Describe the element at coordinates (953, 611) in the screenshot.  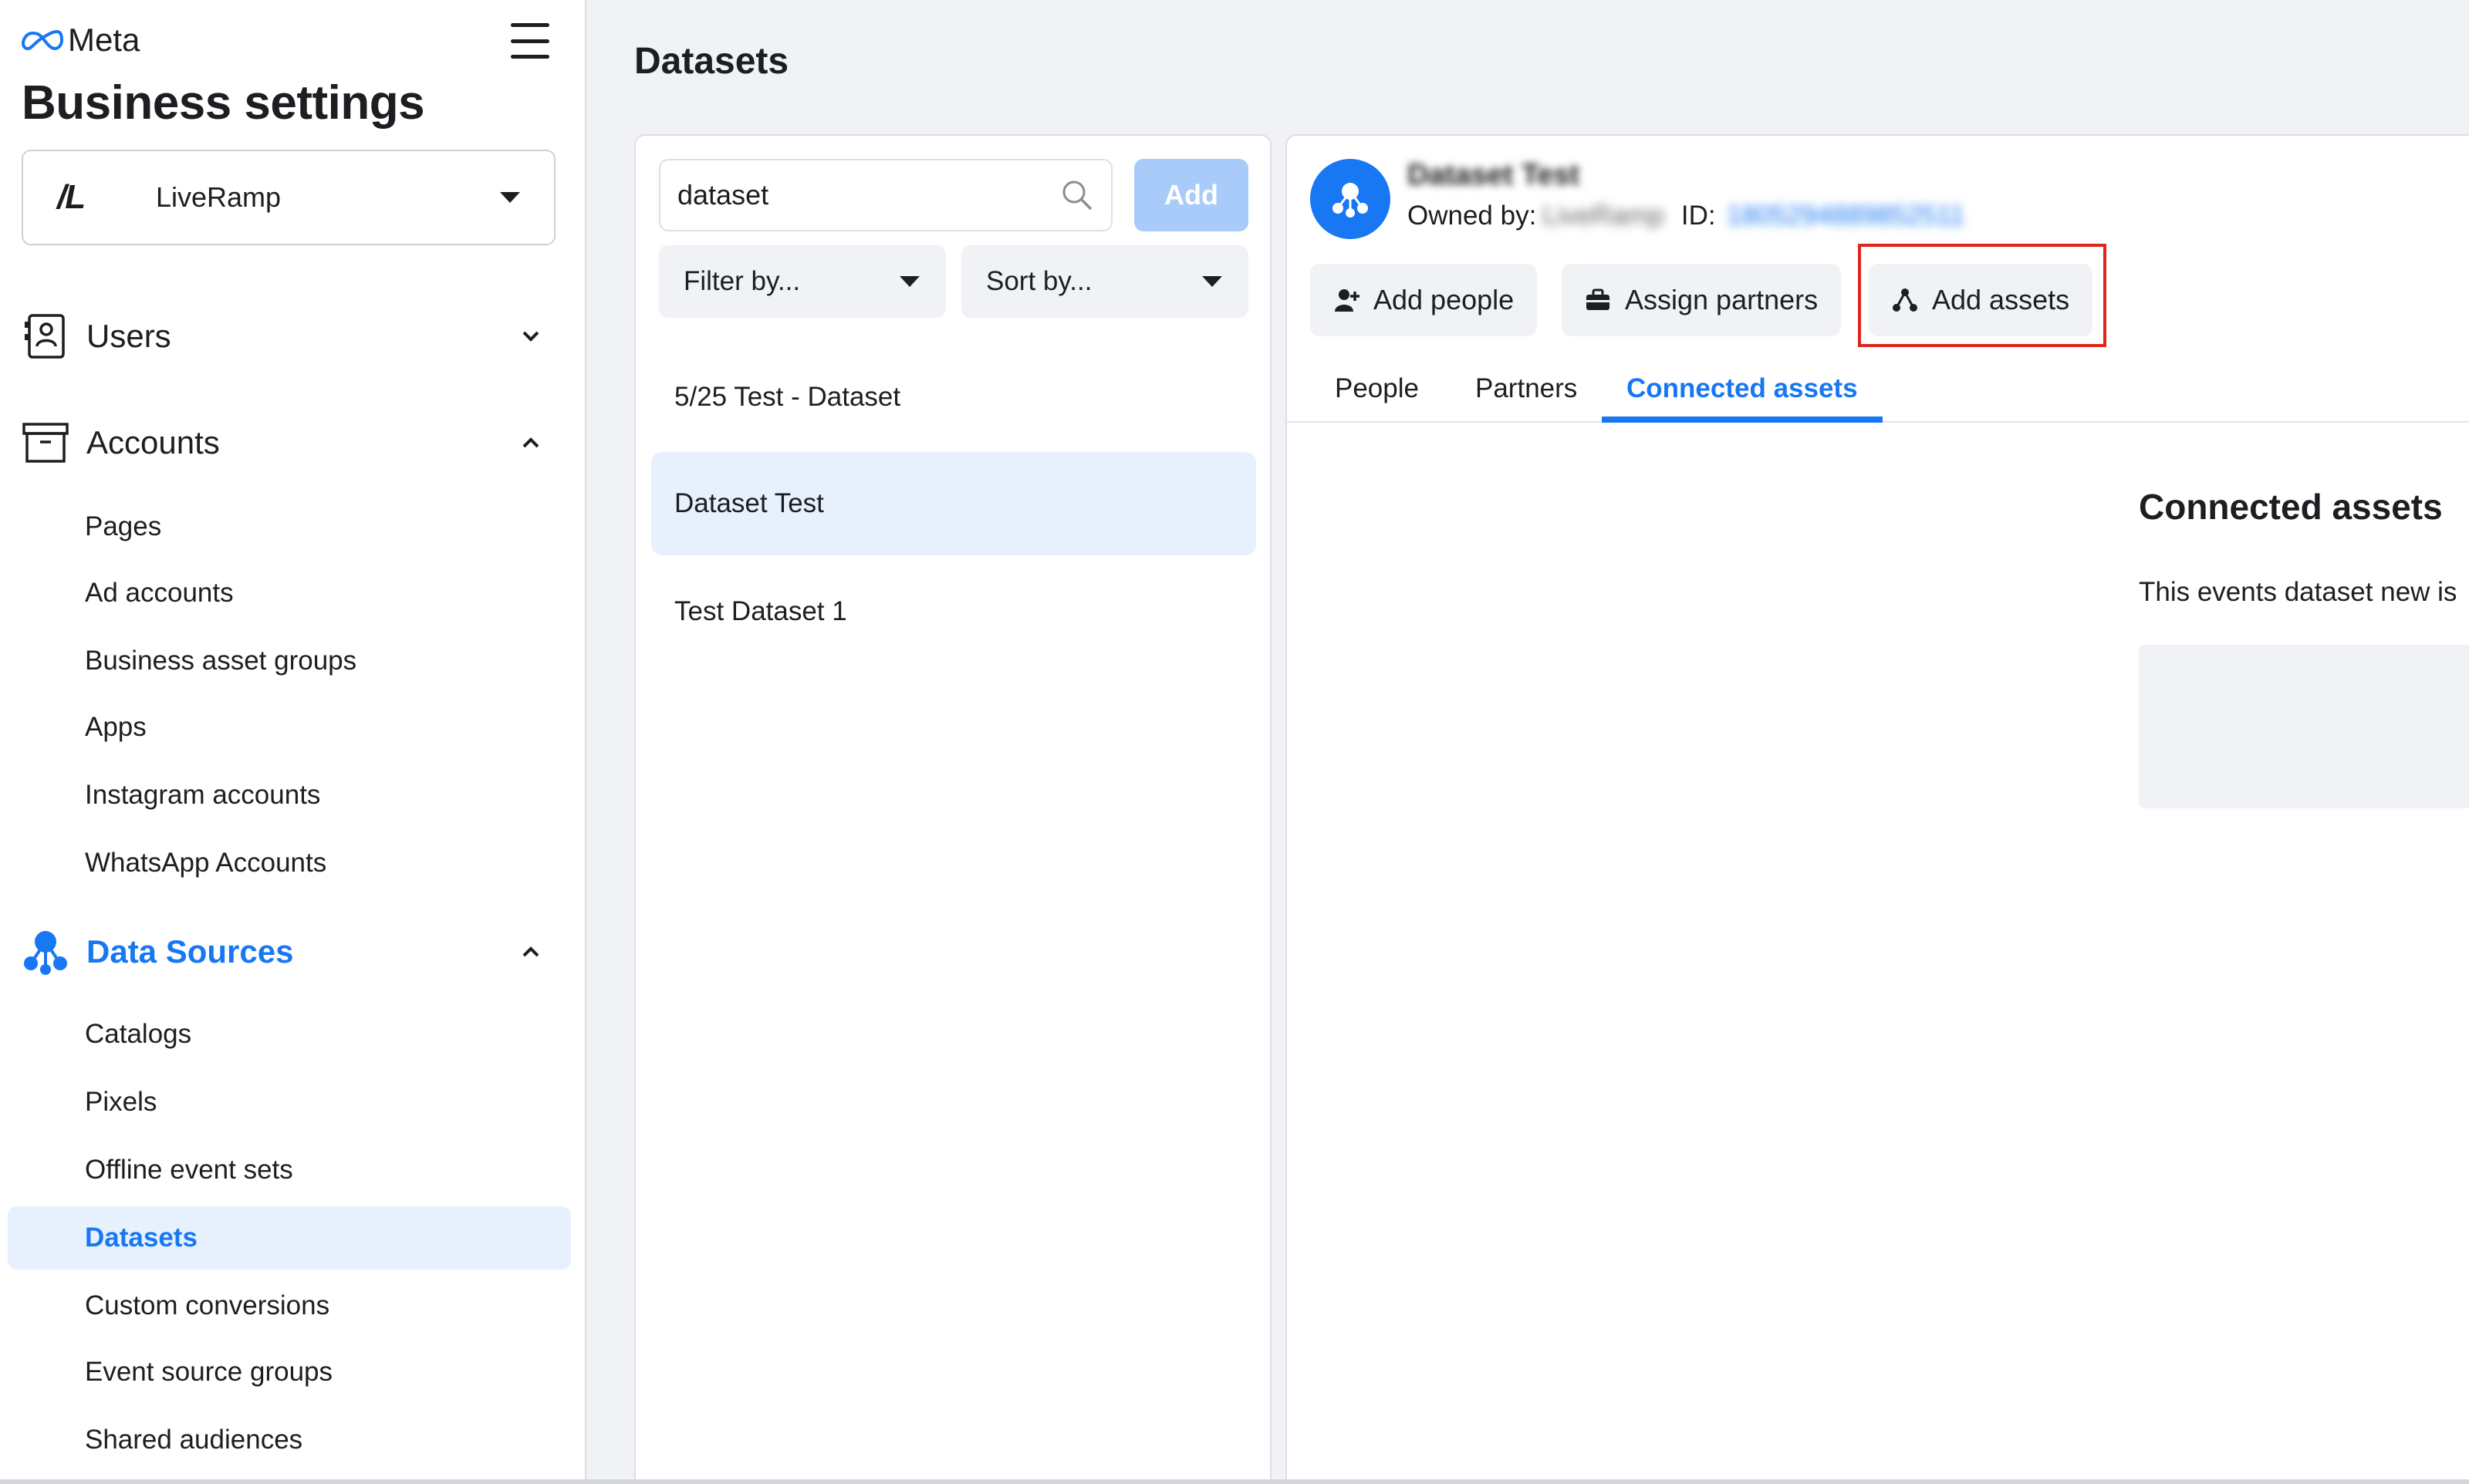
I see `dataset-list-item: Test Dataset 1` at that location.